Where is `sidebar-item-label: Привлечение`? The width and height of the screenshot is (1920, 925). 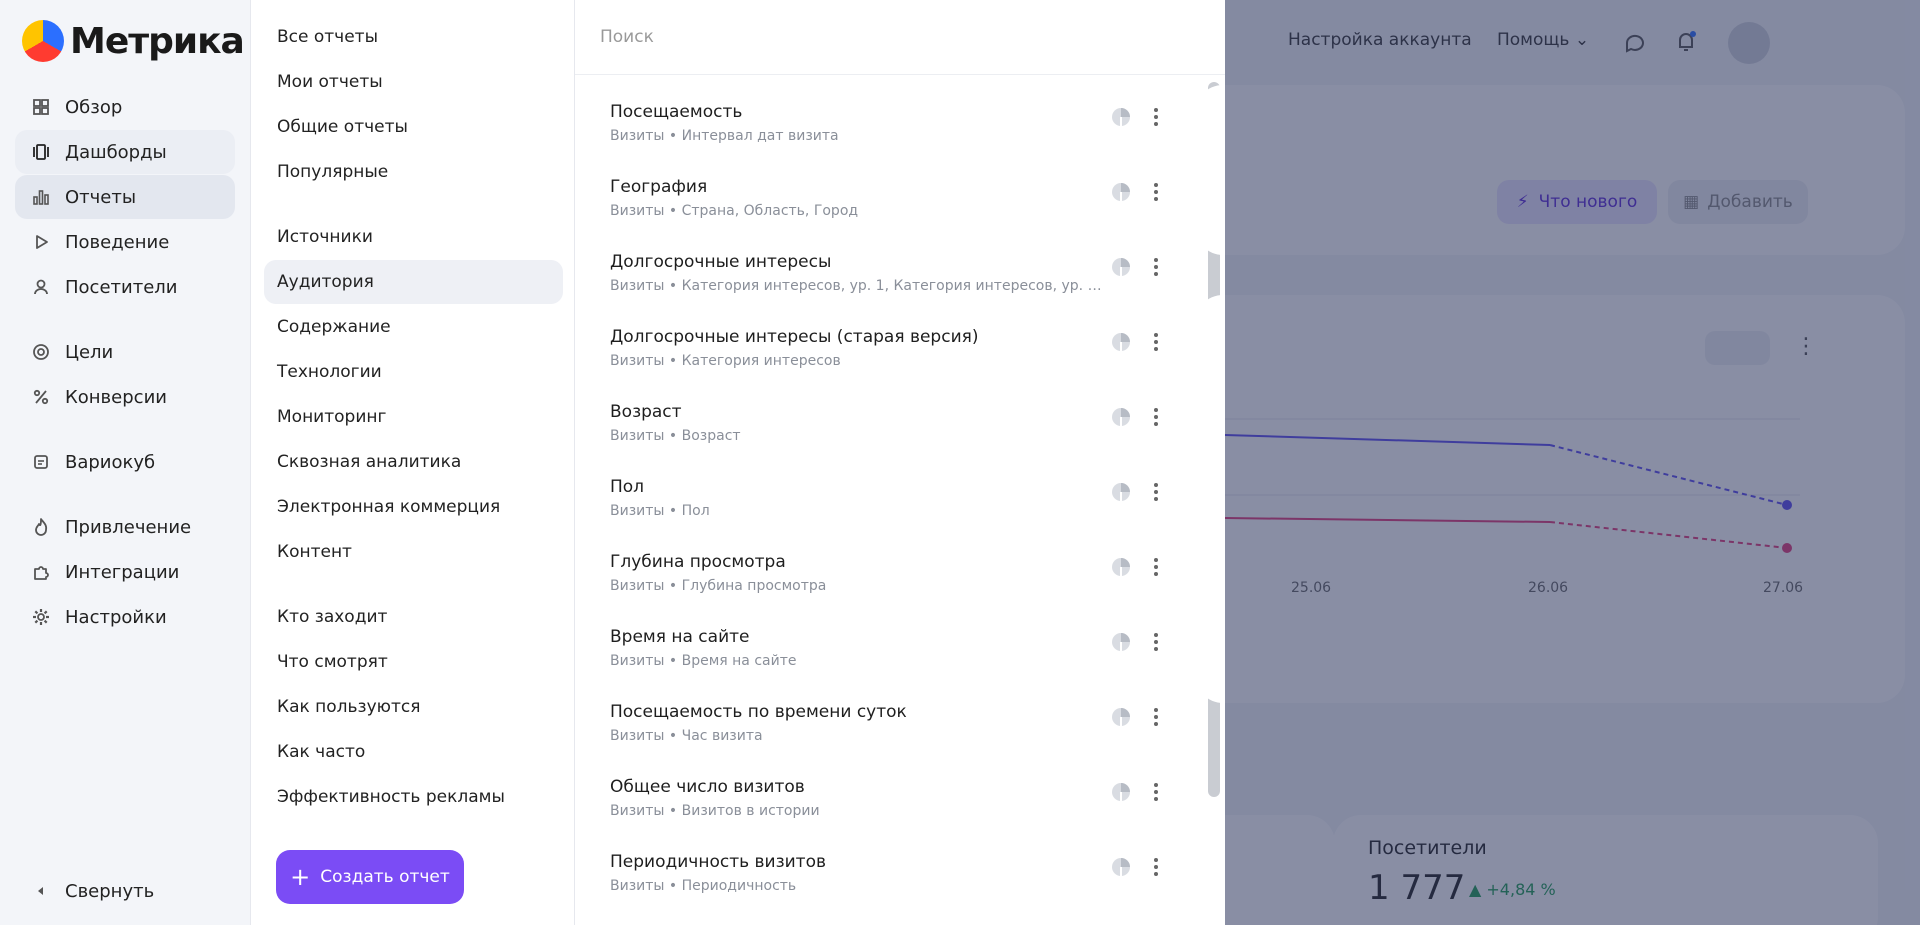 sidebar-item-label: Привлечение is located at coordinates (128, 527).